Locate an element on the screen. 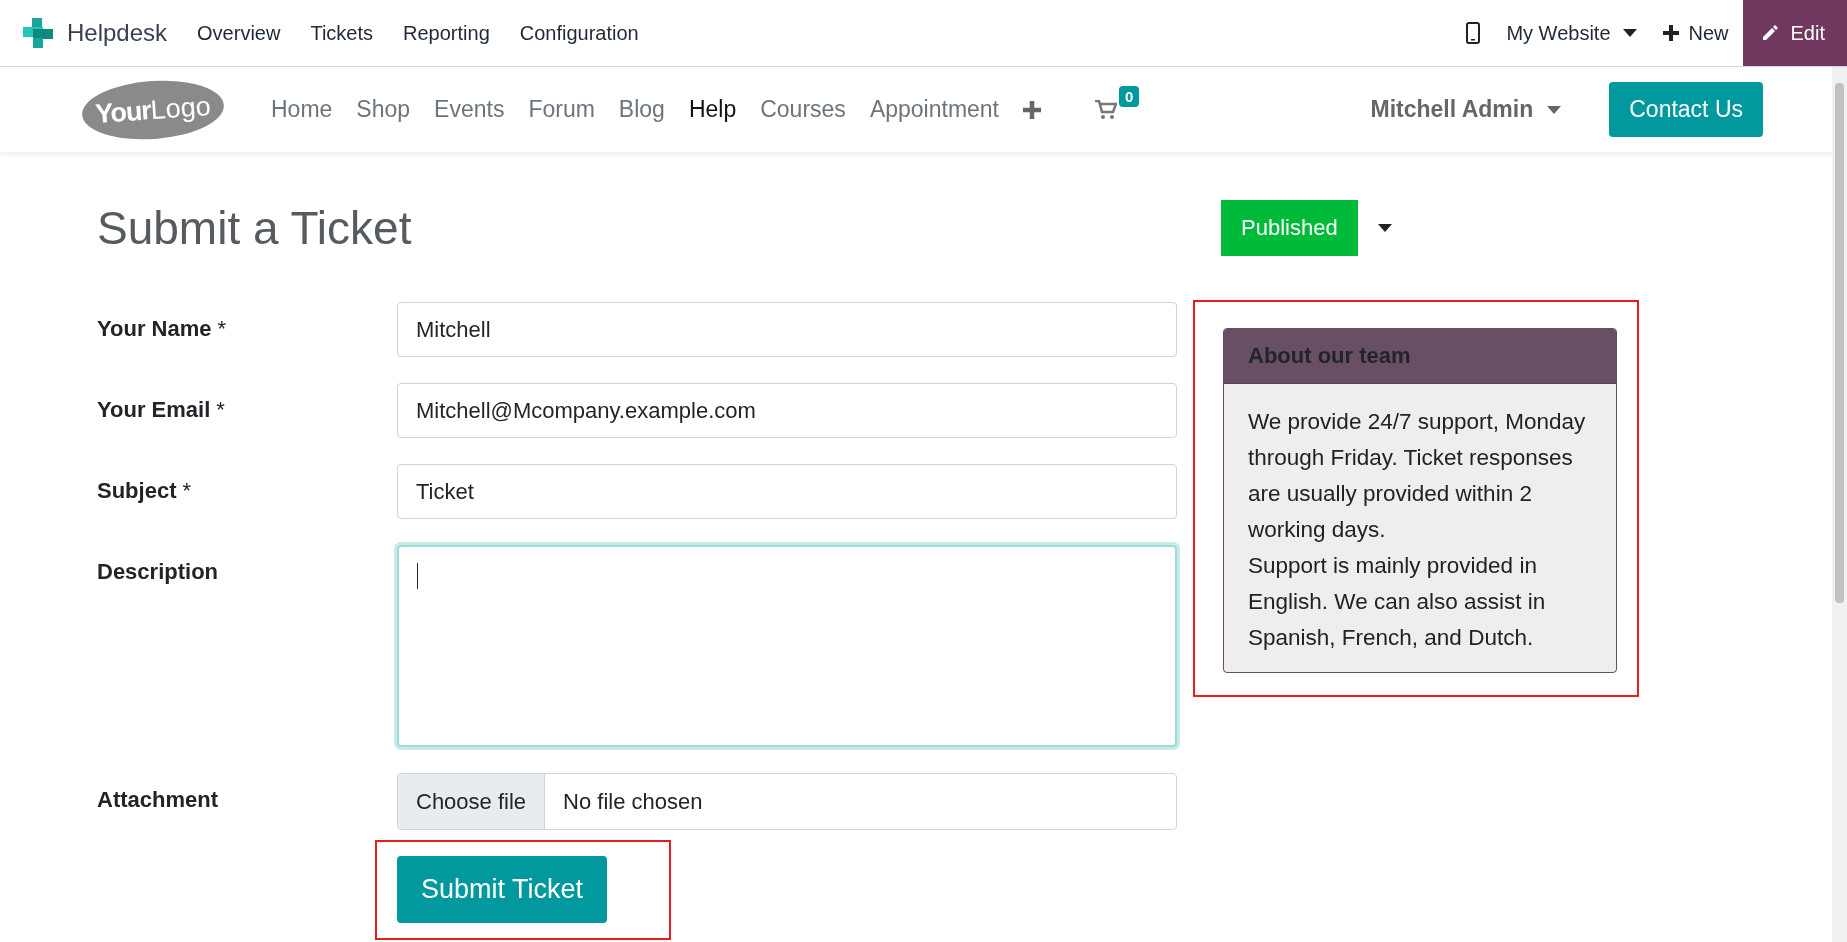  nav-link: Courses is located at coordinates (803, 109).